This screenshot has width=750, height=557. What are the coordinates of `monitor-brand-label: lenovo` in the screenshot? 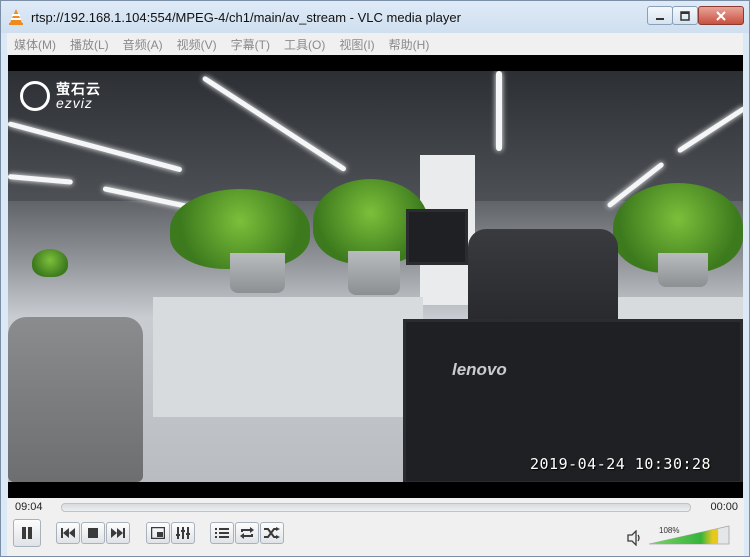 It's located at (479, 369).